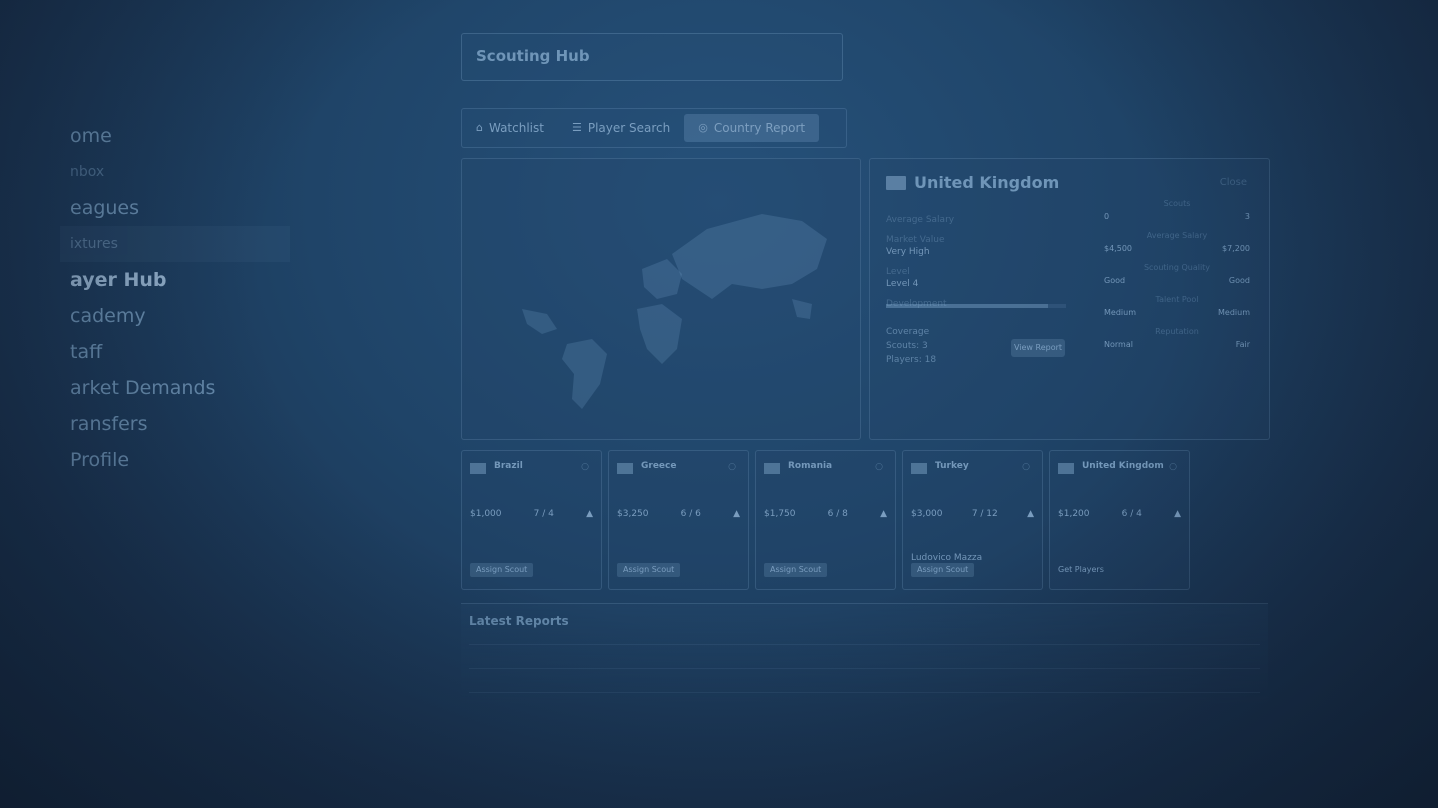 The height and width of the screenshot is (808, 1438). Describe the element at coordinates (145, 316) in the screenshot. I see `sidebar-item-academy: cademy` at that location.